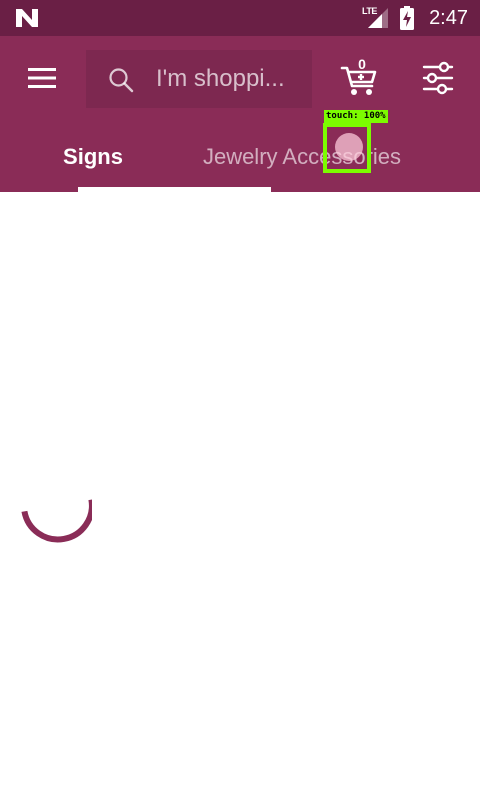 This screenshot has height=800, width=480. Describe the element at coordinates (27, 18) in the screenshot. I see `n-logo-icon` at that location.